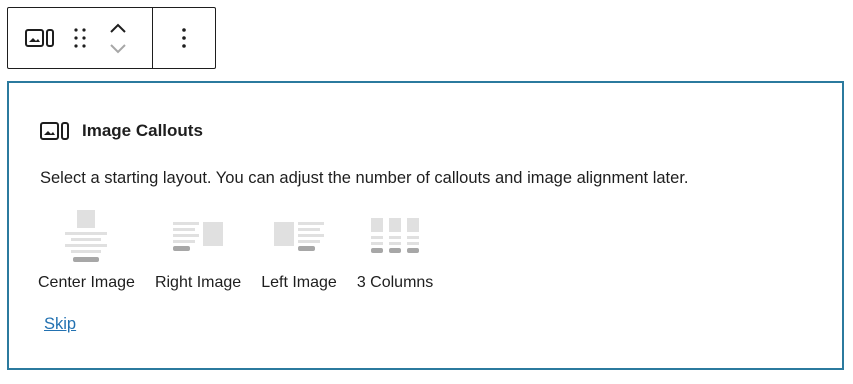 Image resolution: width=853 pixels, height=384 pixels. I want to click on drag-handle-button, so click(80, 38).